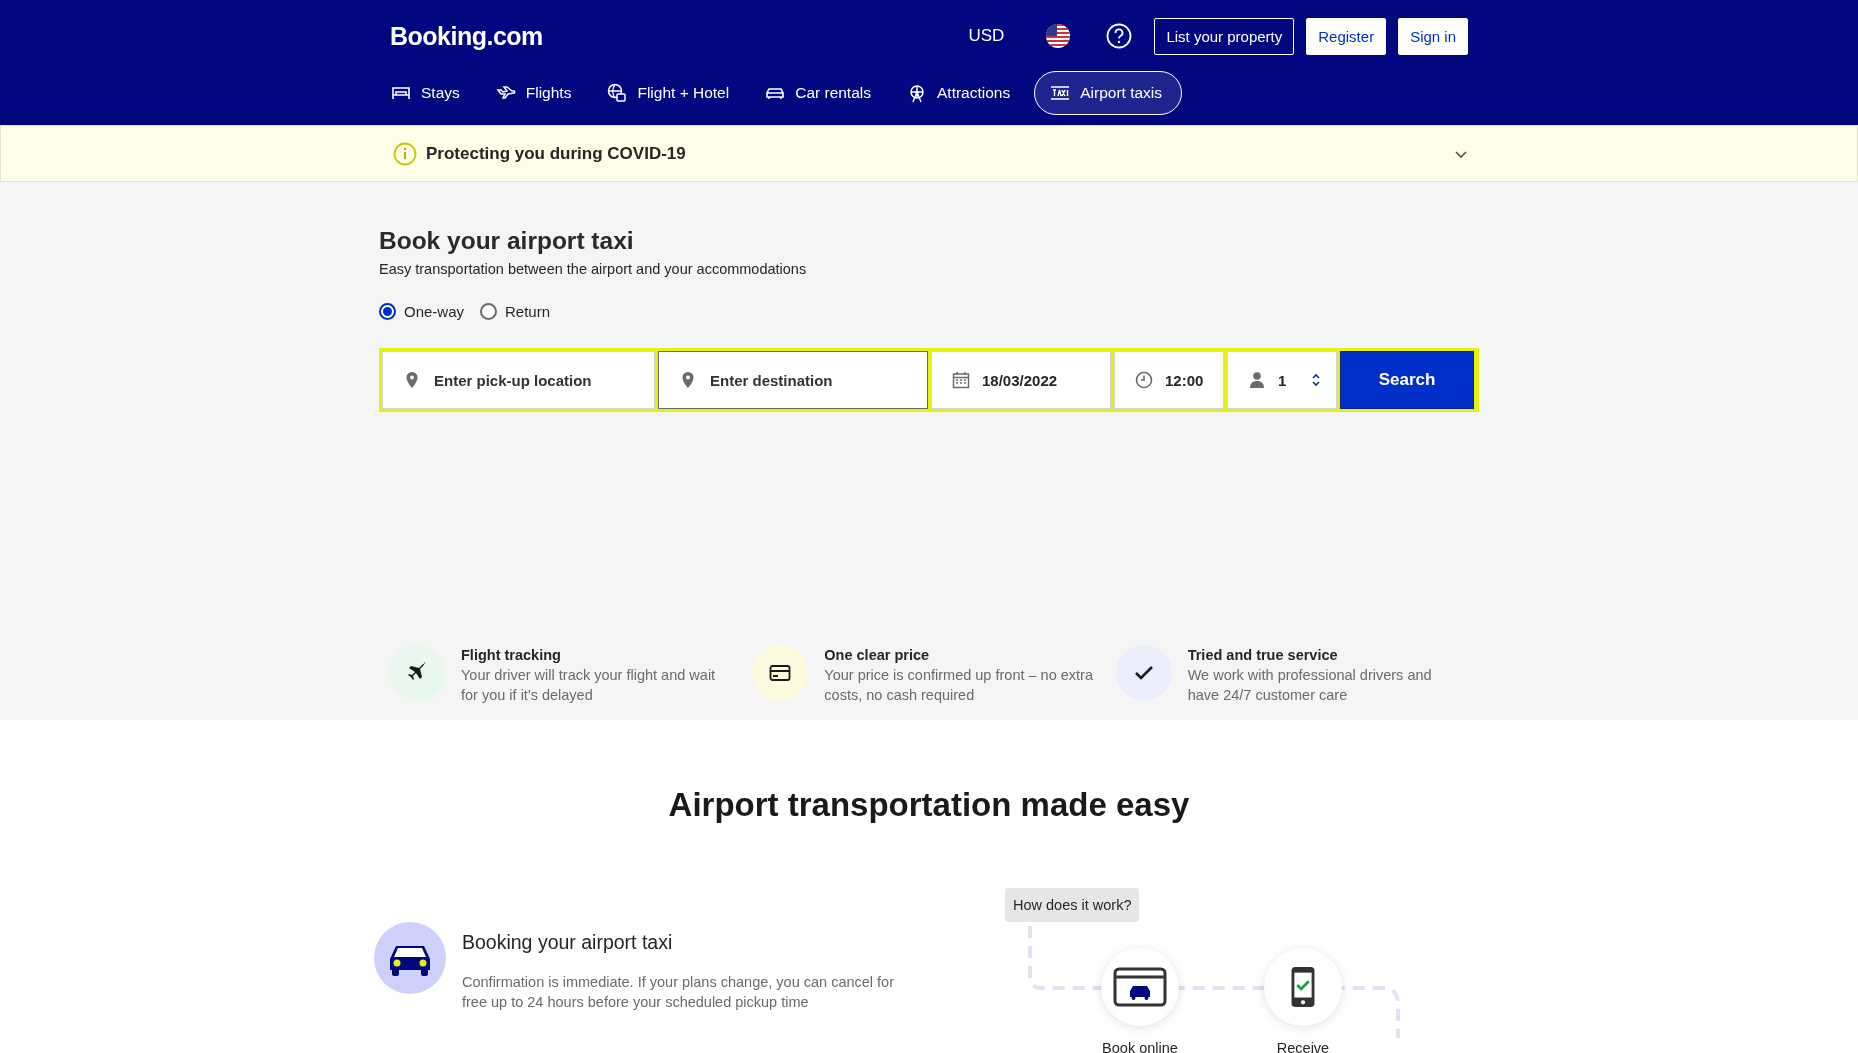 This screenshot has height=1053, width=1858. I want to click on ferris-wheel-icon, so click(917, 93).